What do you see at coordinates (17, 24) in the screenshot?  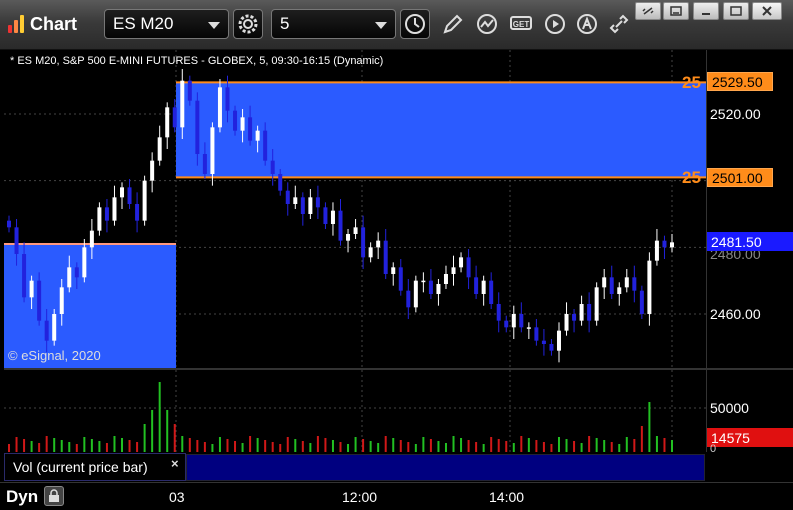 I see `chart-app-icon` at bounding box center [17, 24].